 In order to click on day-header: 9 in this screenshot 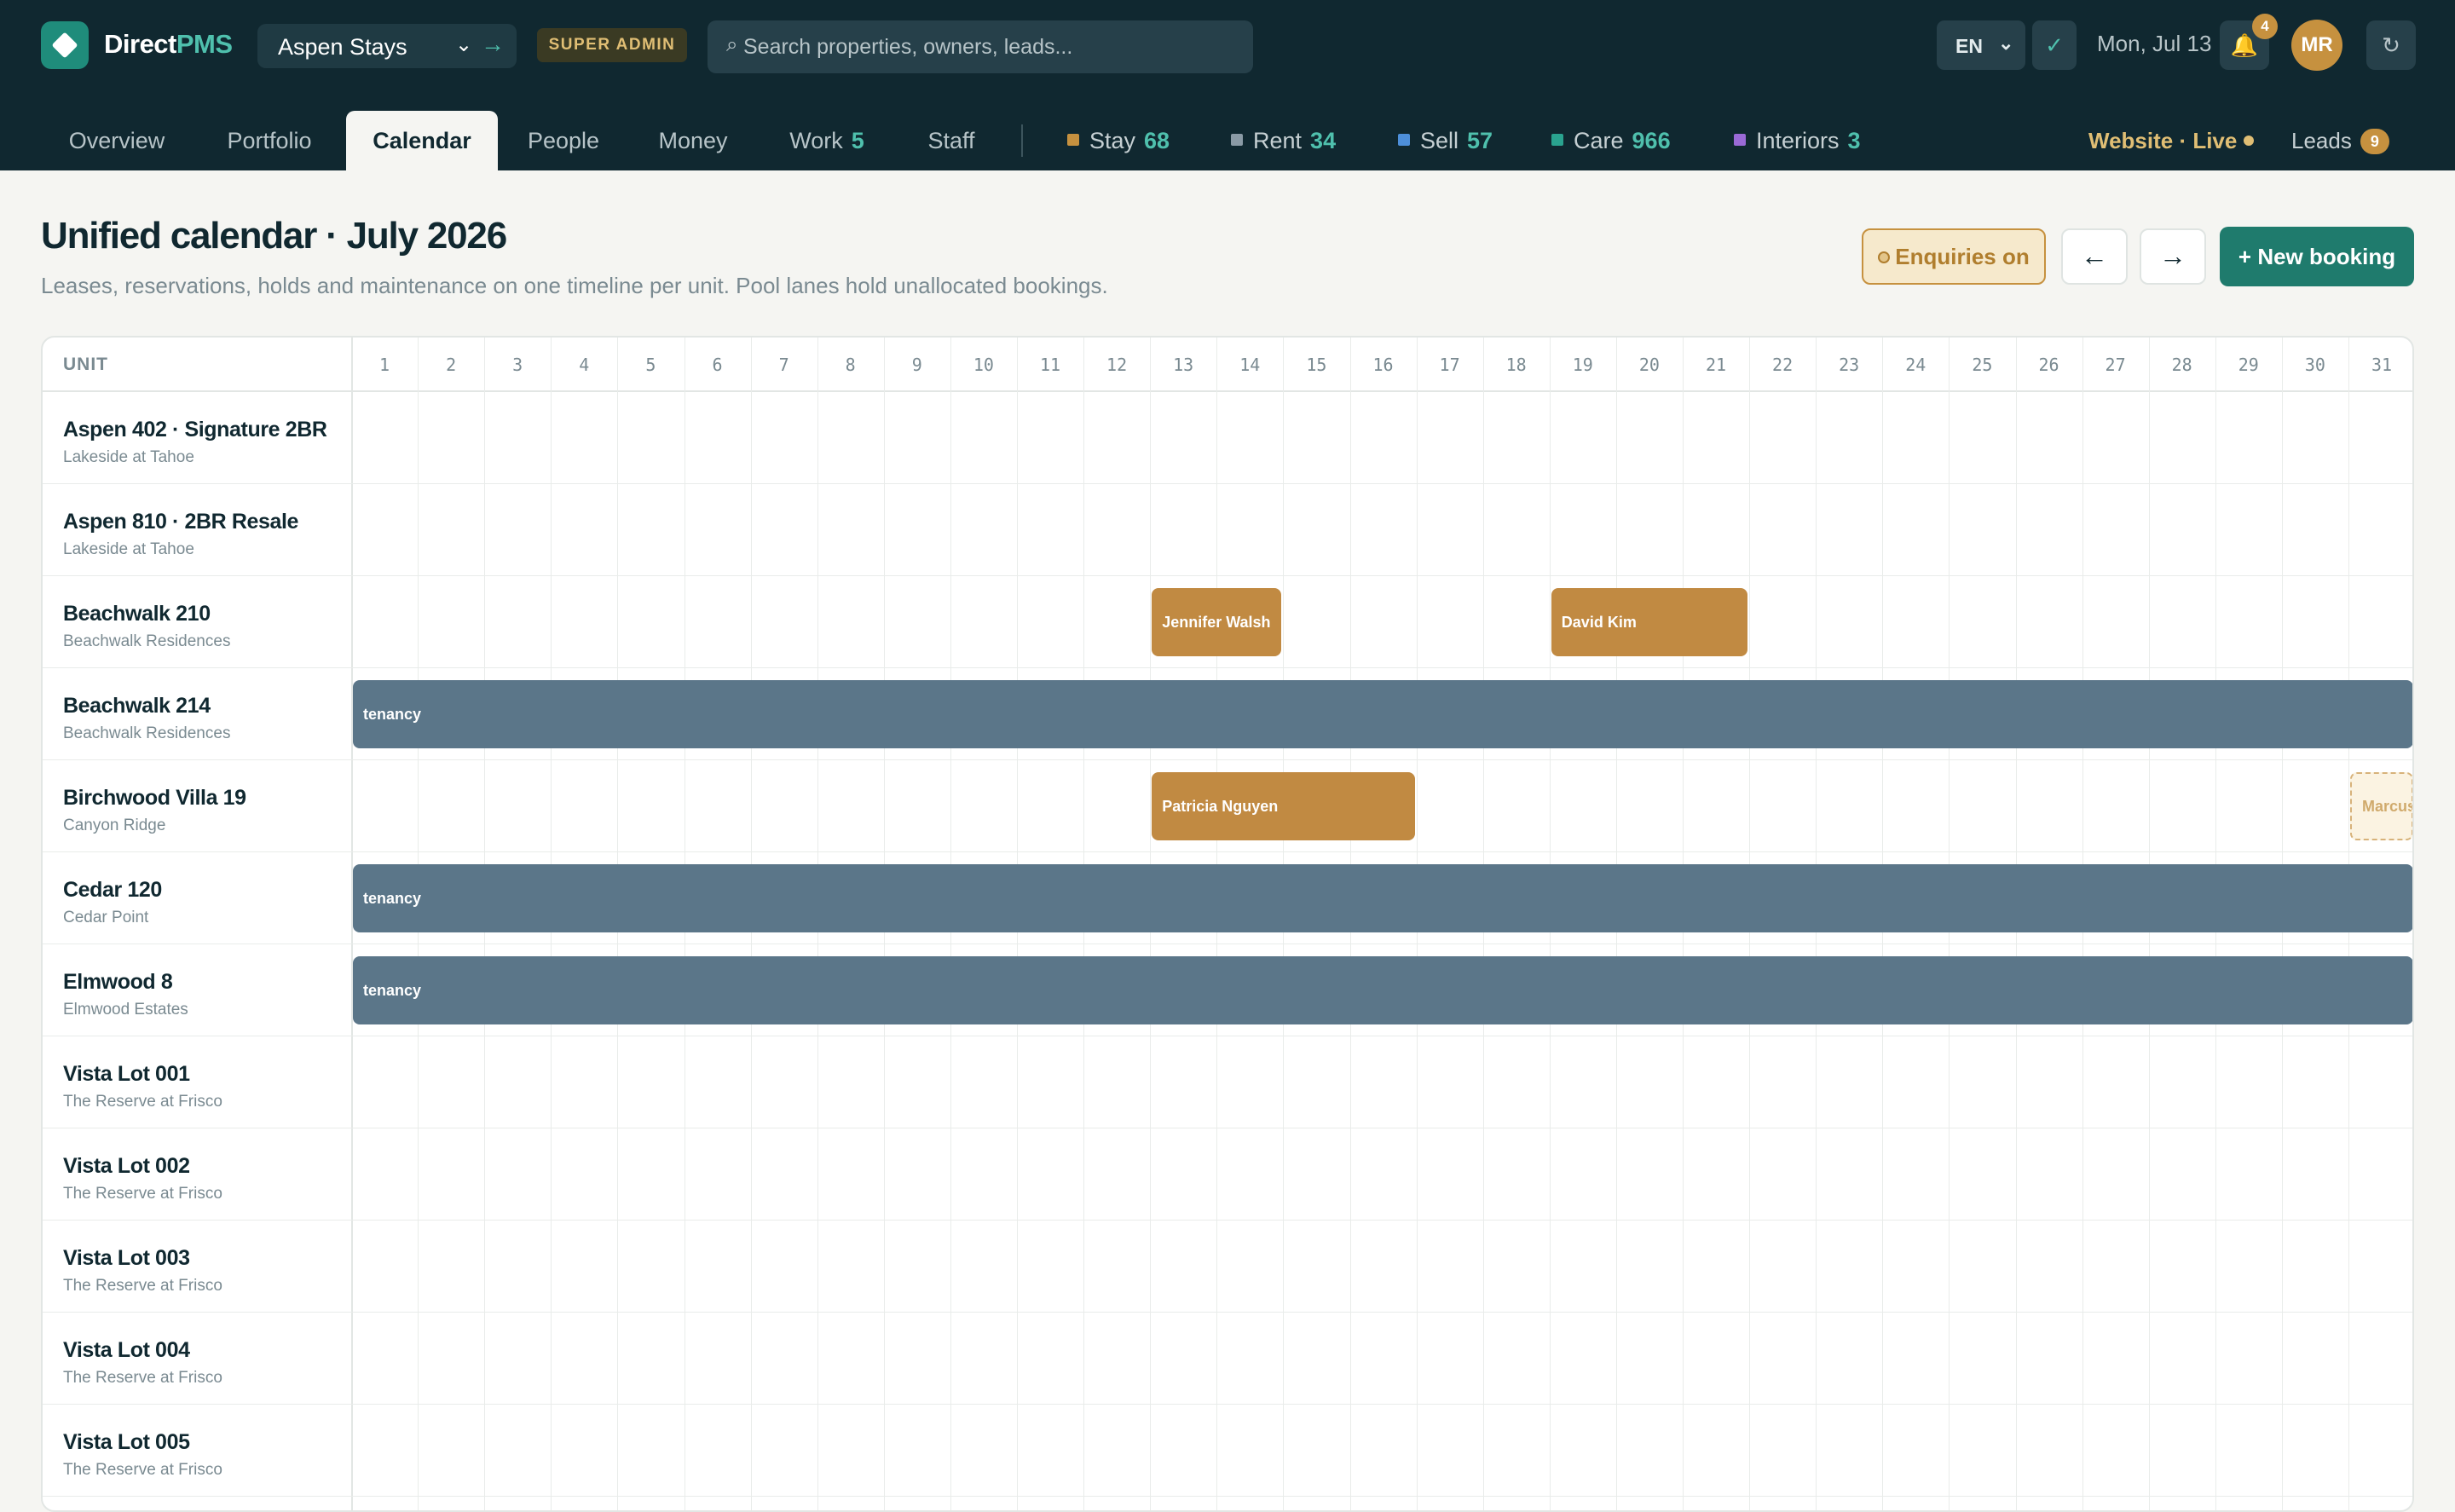, I will do `click(916, 365)`.